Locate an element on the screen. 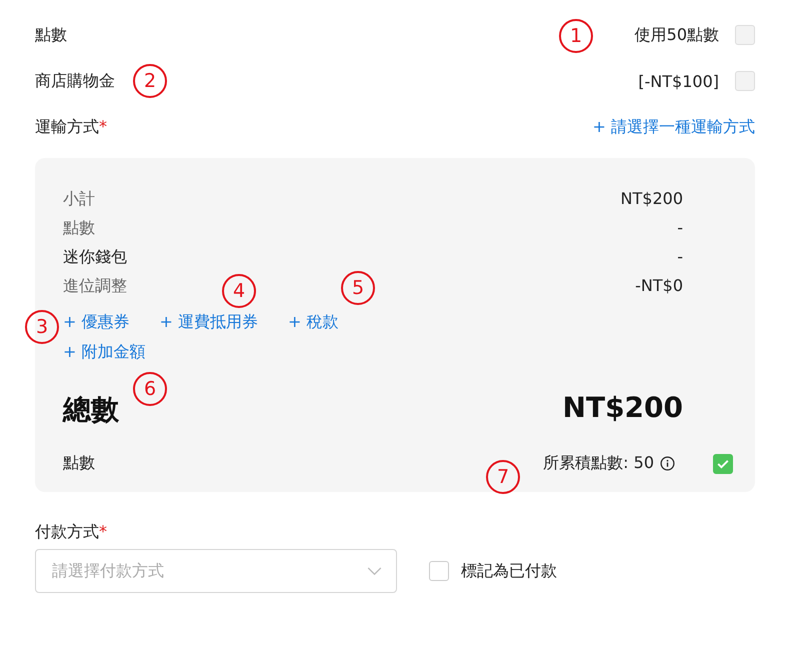 This screenshot has width=800, height=670. add-link: + 稅款 is located at coordinates (313, 322).